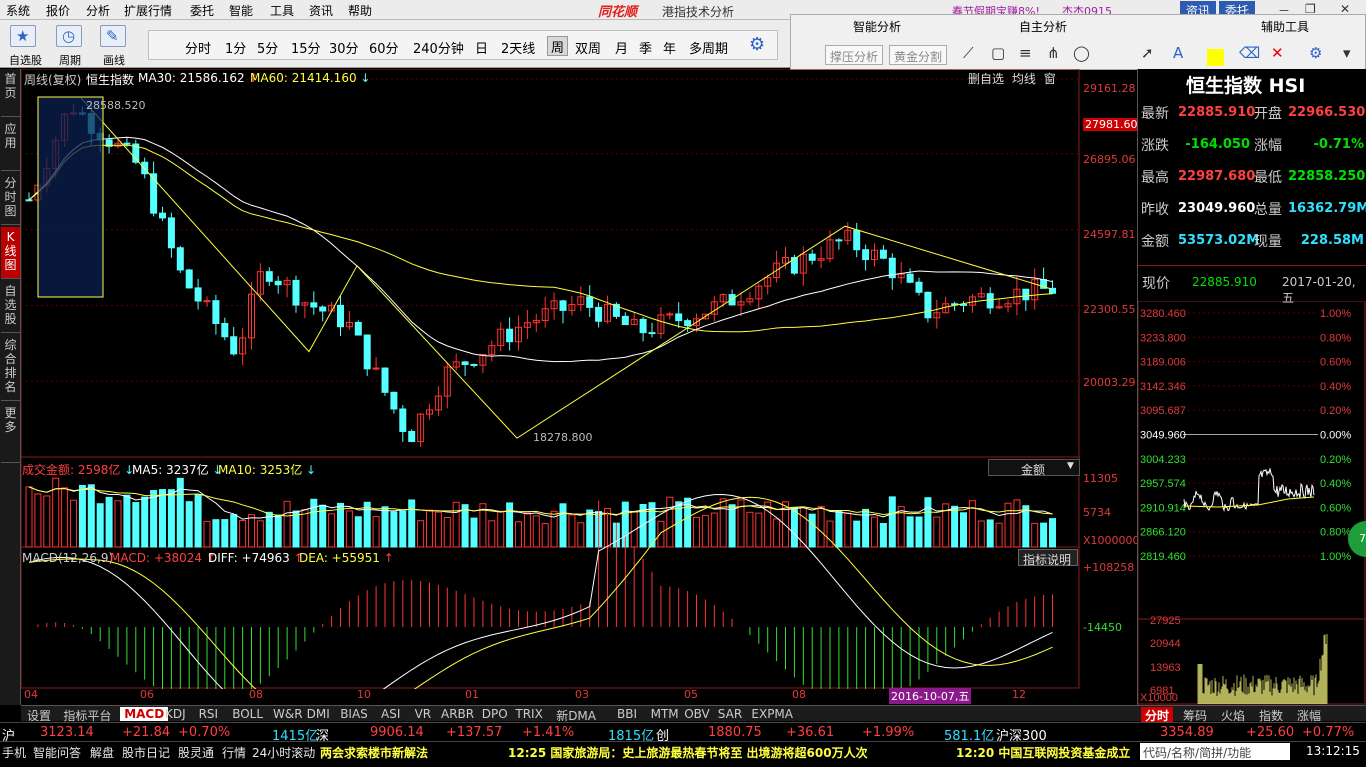 The width and height of the screenshot is (1366, 767). Describe the element at coordinates (423, 714) in the screenshot. I see `indicator-tab-VR: VR` at that location.